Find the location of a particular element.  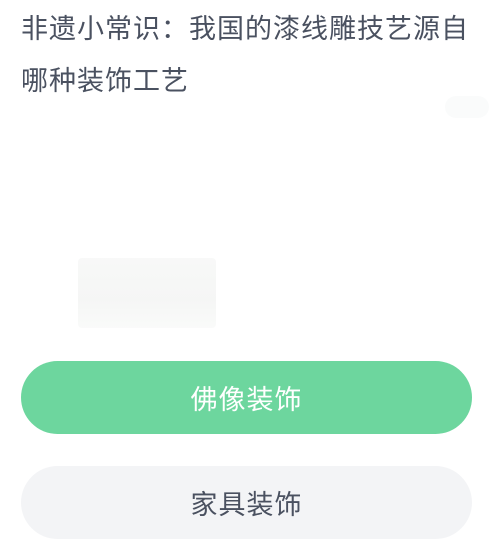

question-text: 非遗小常识：我国的漆线雕技艺源自哪种装饰工艺 is located at coordinates (245, 55).